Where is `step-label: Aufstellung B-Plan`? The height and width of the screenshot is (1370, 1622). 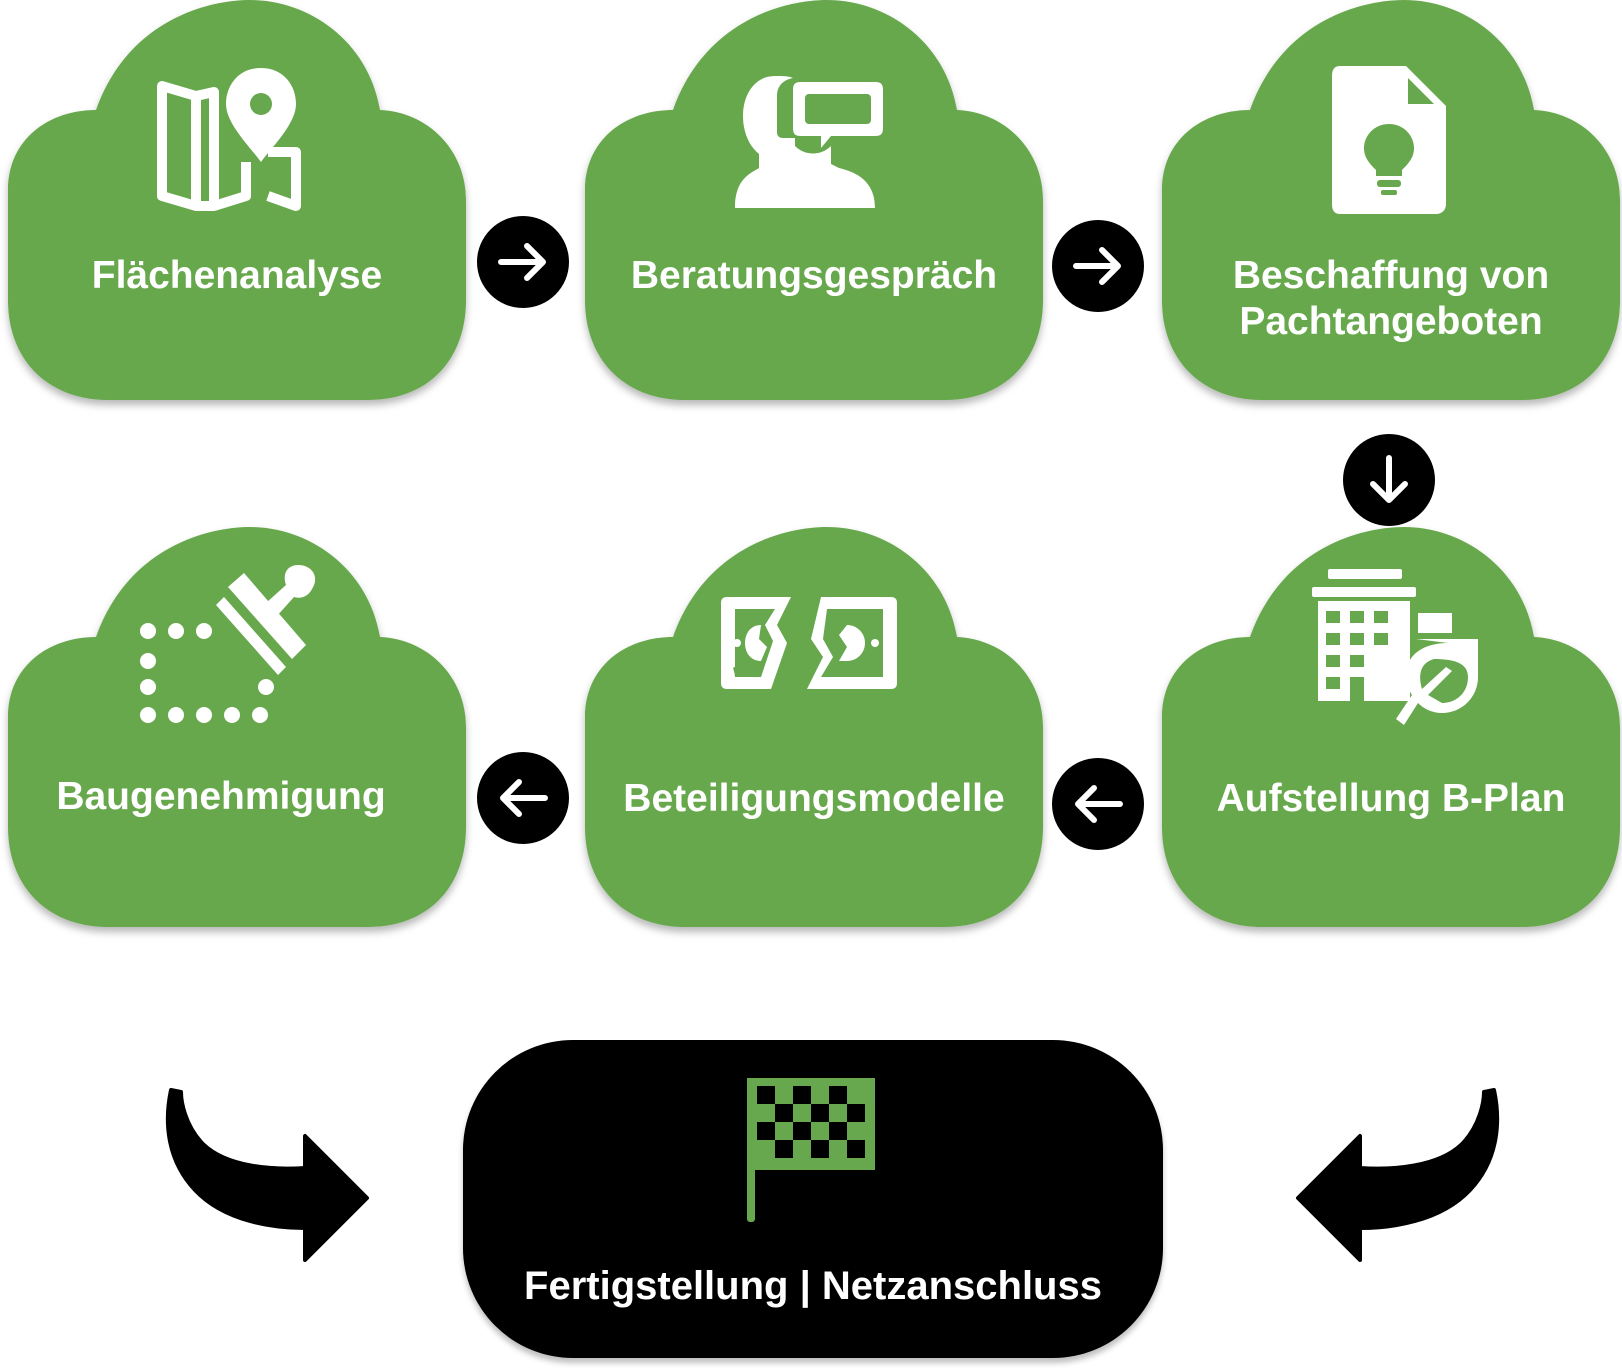 step-label: Aufstellung B-Plan is located at coordinates (1391, 798).